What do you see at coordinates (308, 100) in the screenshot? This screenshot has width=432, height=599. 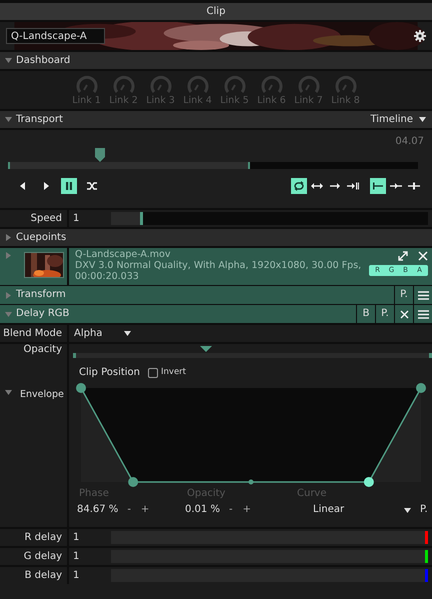 I see `knob-label: Link 7` at bounding box center [308, 100].